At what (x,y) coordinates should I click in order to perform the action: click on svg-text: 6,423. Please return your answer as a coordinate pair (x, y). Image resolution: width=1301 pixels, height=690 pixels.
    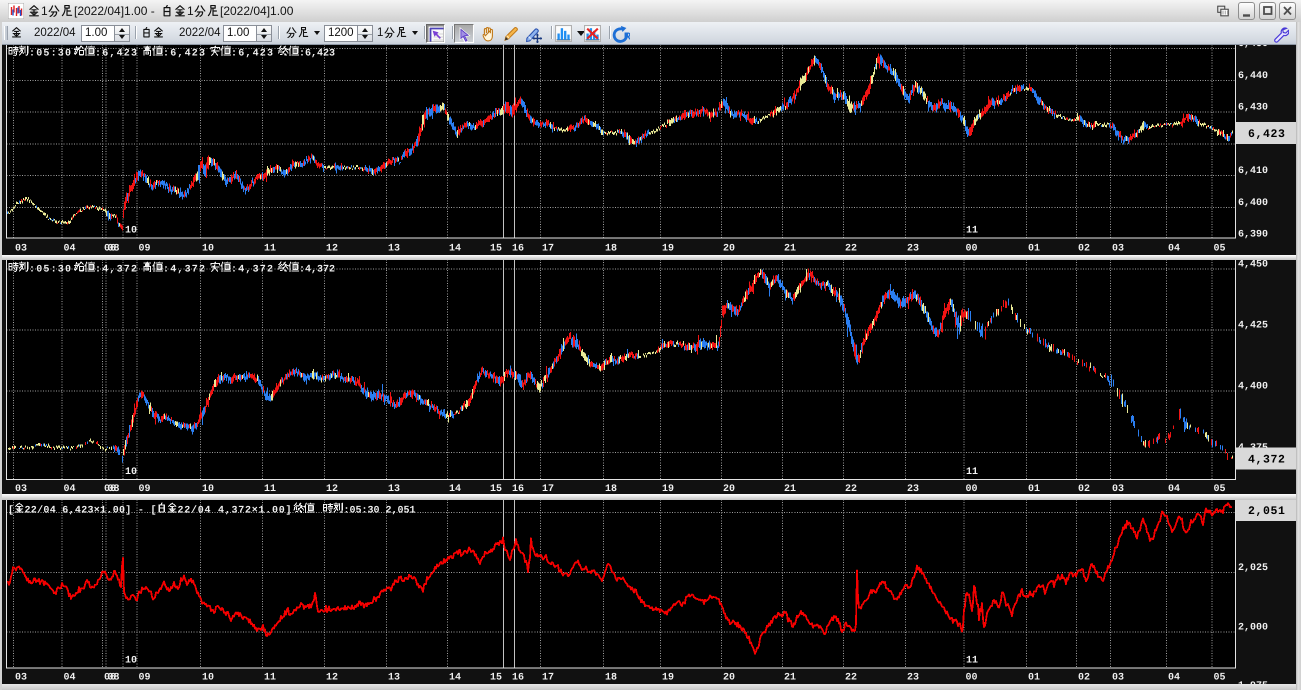
    Looking at the image, I should click on (1267, 134).